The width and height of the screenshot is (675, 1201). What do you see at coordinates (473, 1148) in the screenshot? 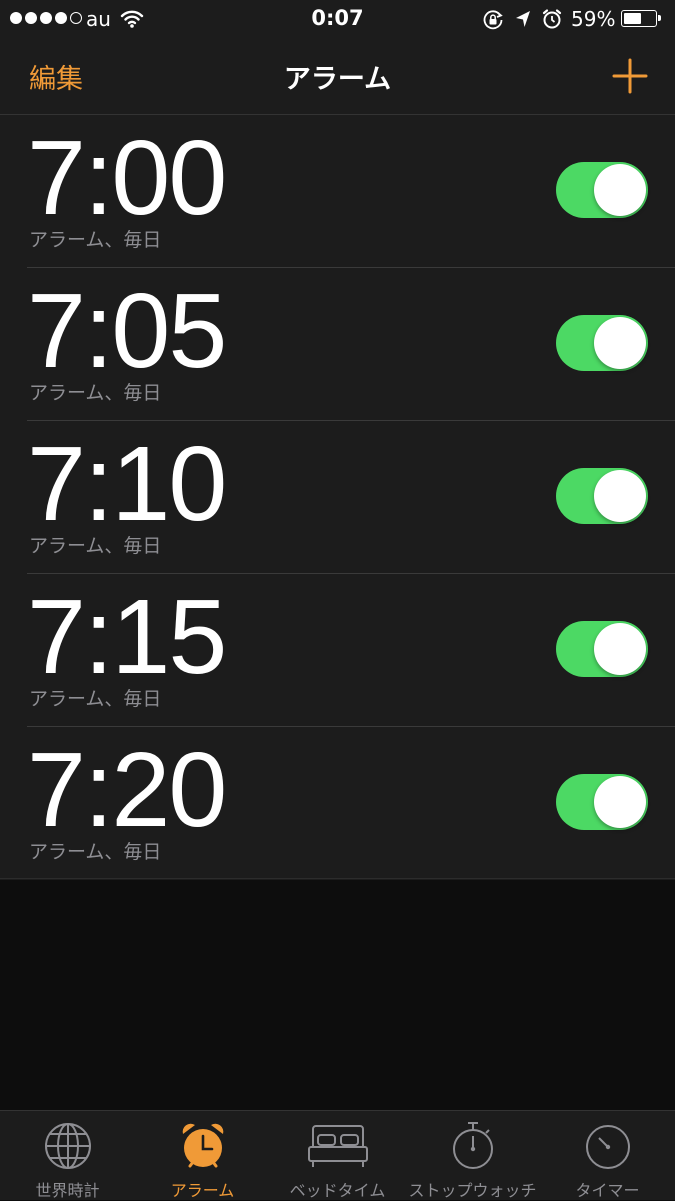
I see `stopwatch-icon` at bounding box center [473, 1148].